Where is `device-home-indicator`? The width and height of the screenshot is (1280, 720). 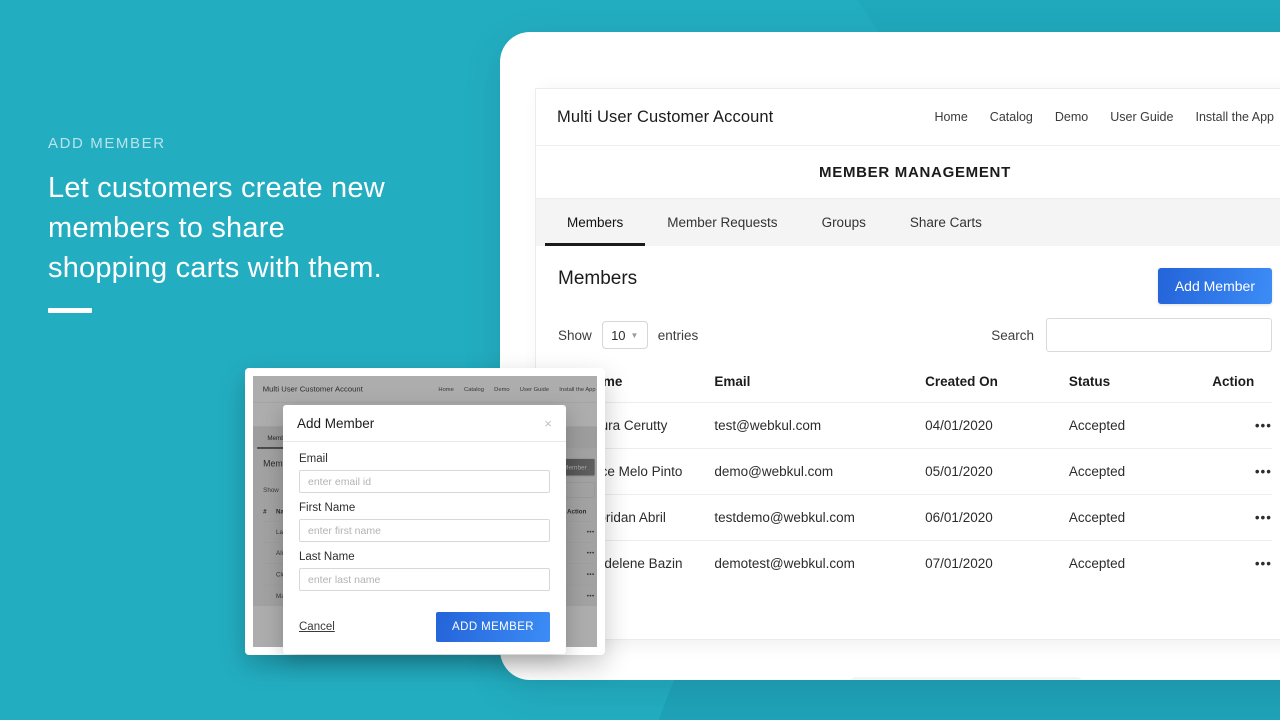 device-home-indicator is located at coordinates (966, 678).